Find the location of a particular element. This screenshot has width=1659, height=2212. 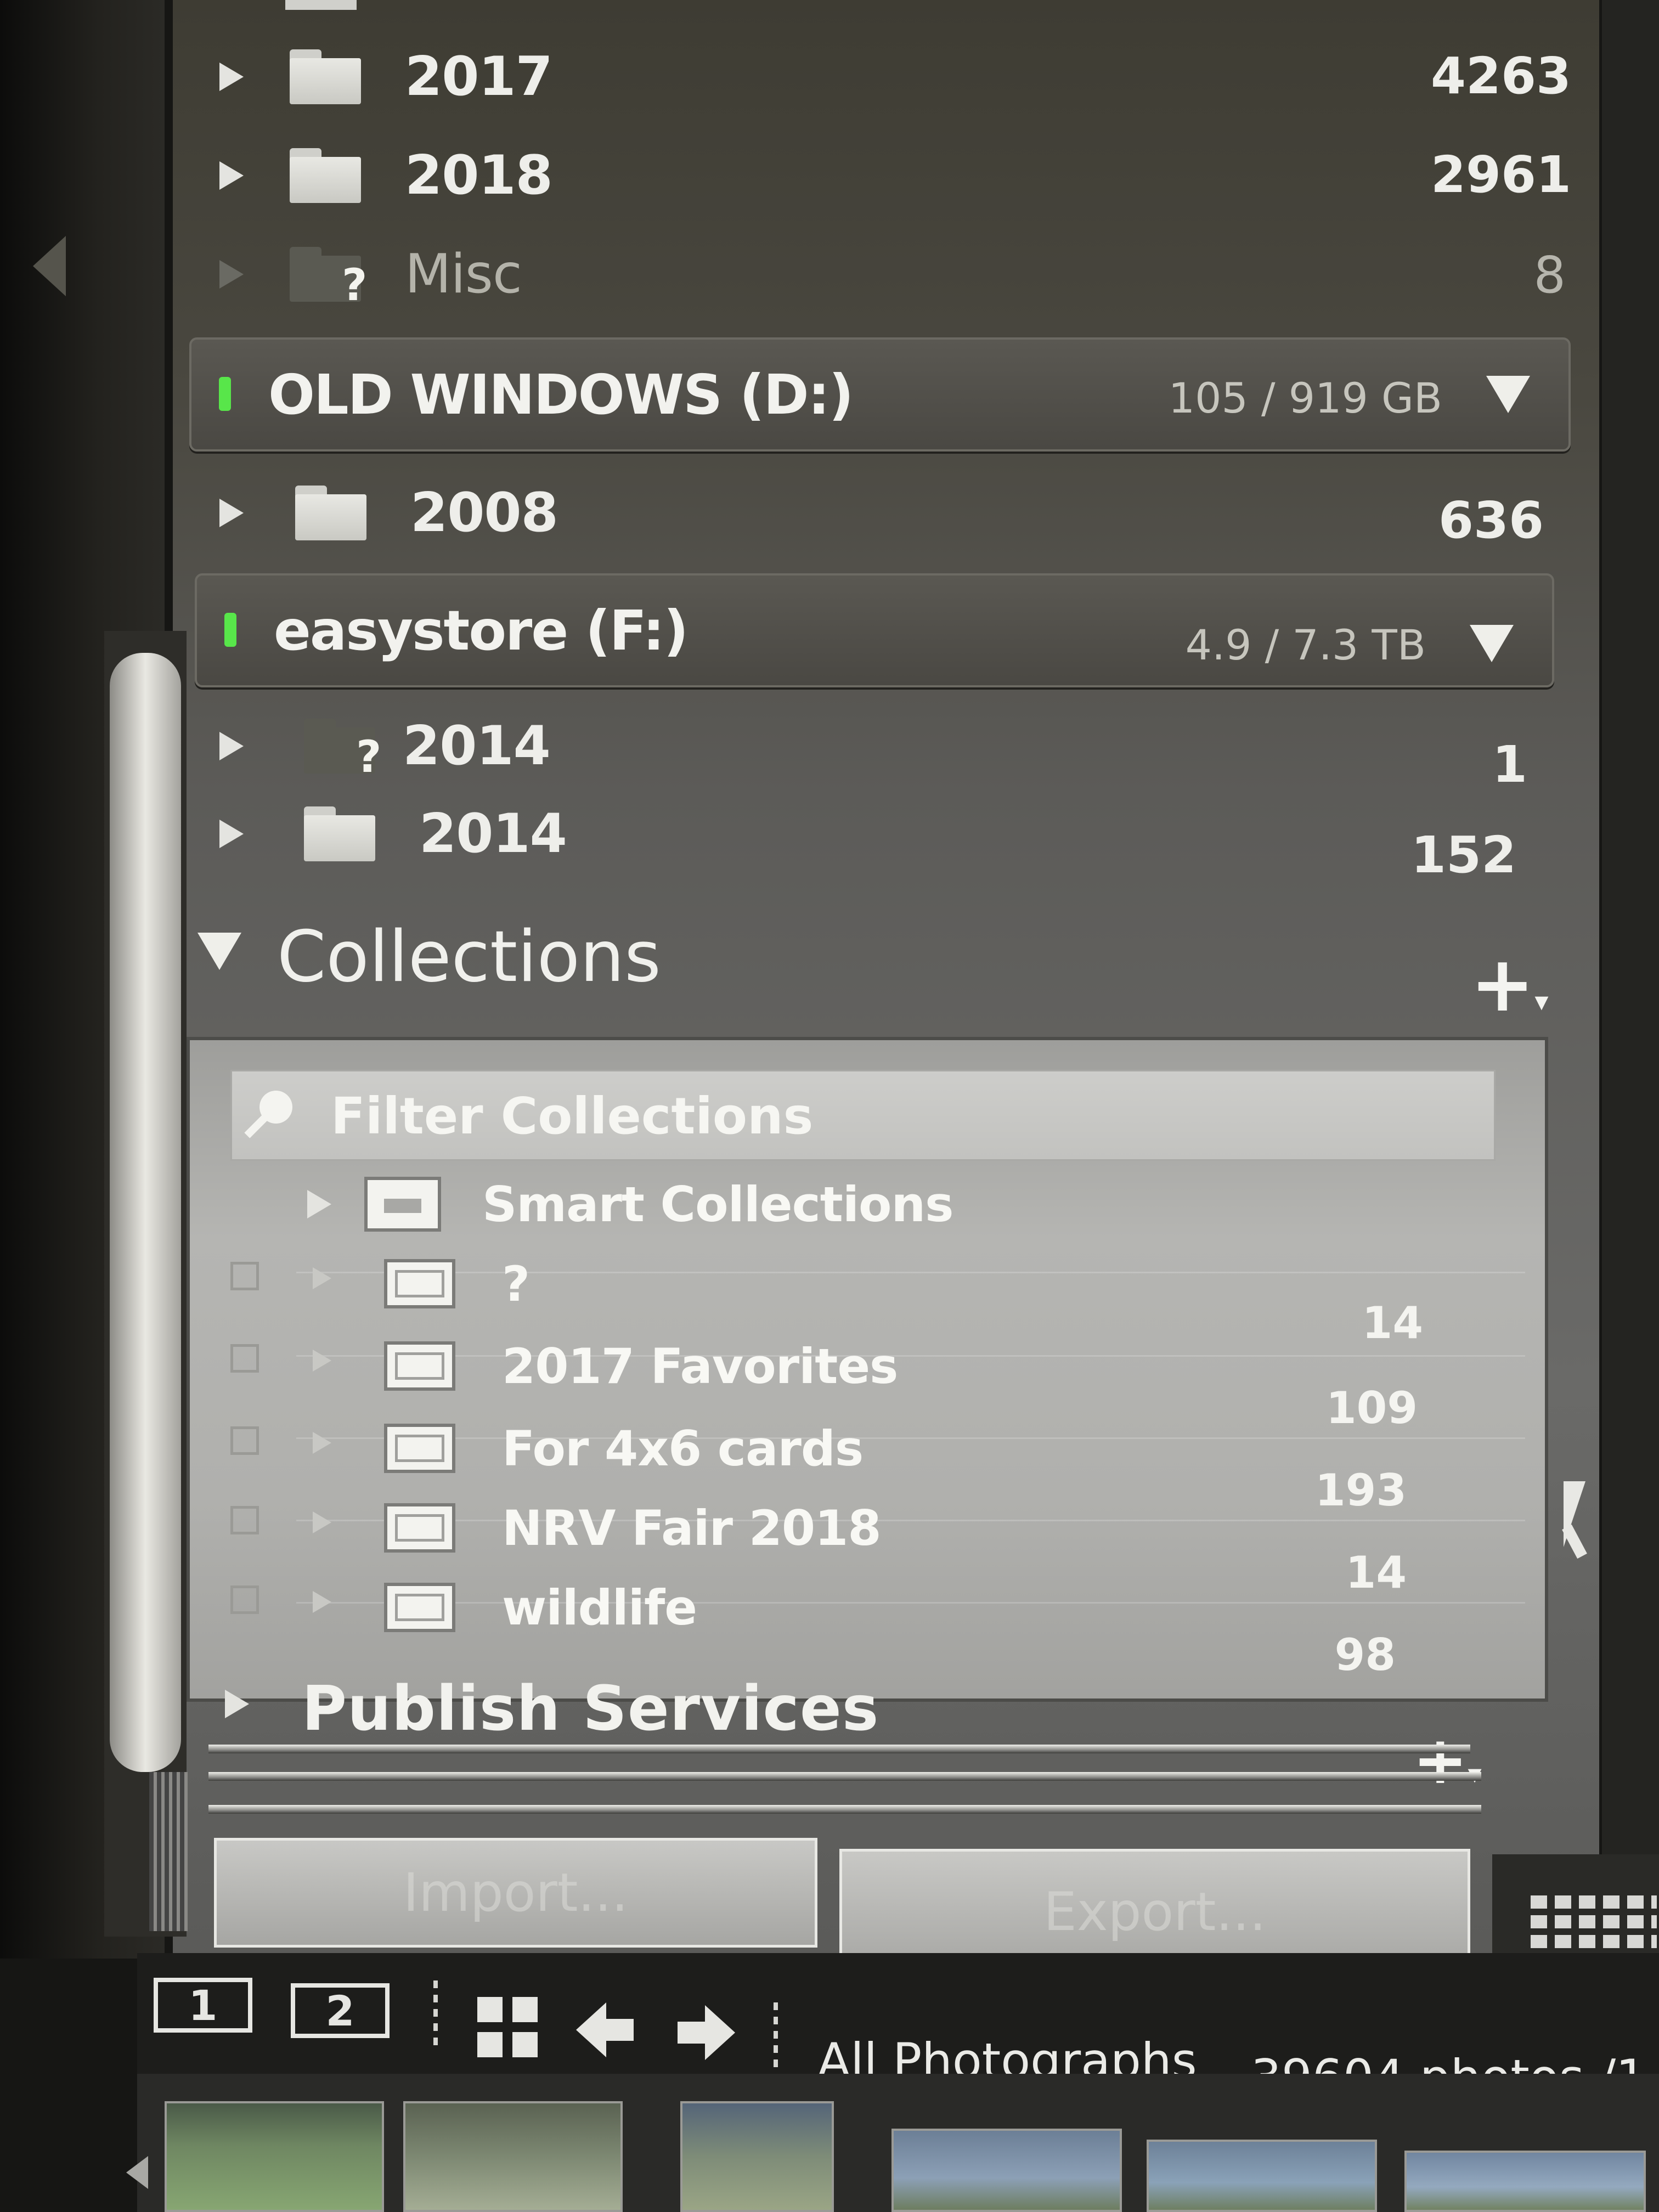

add-collection-button: +▾ is located at coordinates (1509, 985).